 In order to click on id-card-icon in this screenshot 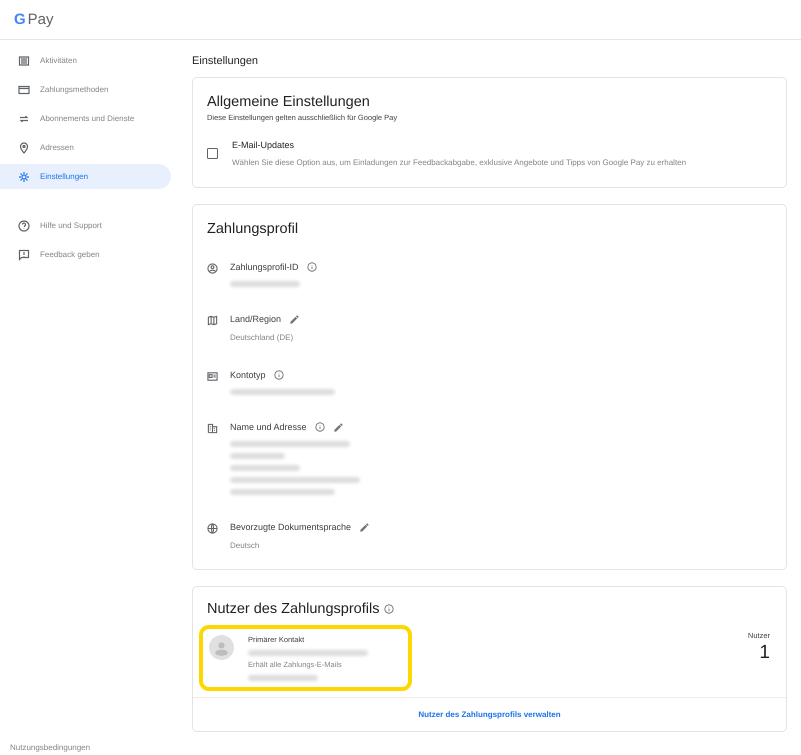, I will do `click(212, 376)`.